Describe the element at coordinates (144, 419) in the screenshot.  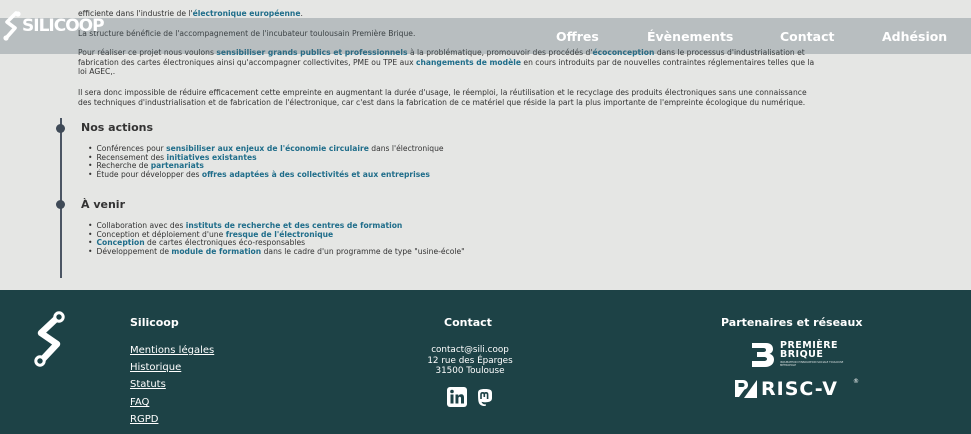
I see `footer-link-rgpd: RGPD` at that location.